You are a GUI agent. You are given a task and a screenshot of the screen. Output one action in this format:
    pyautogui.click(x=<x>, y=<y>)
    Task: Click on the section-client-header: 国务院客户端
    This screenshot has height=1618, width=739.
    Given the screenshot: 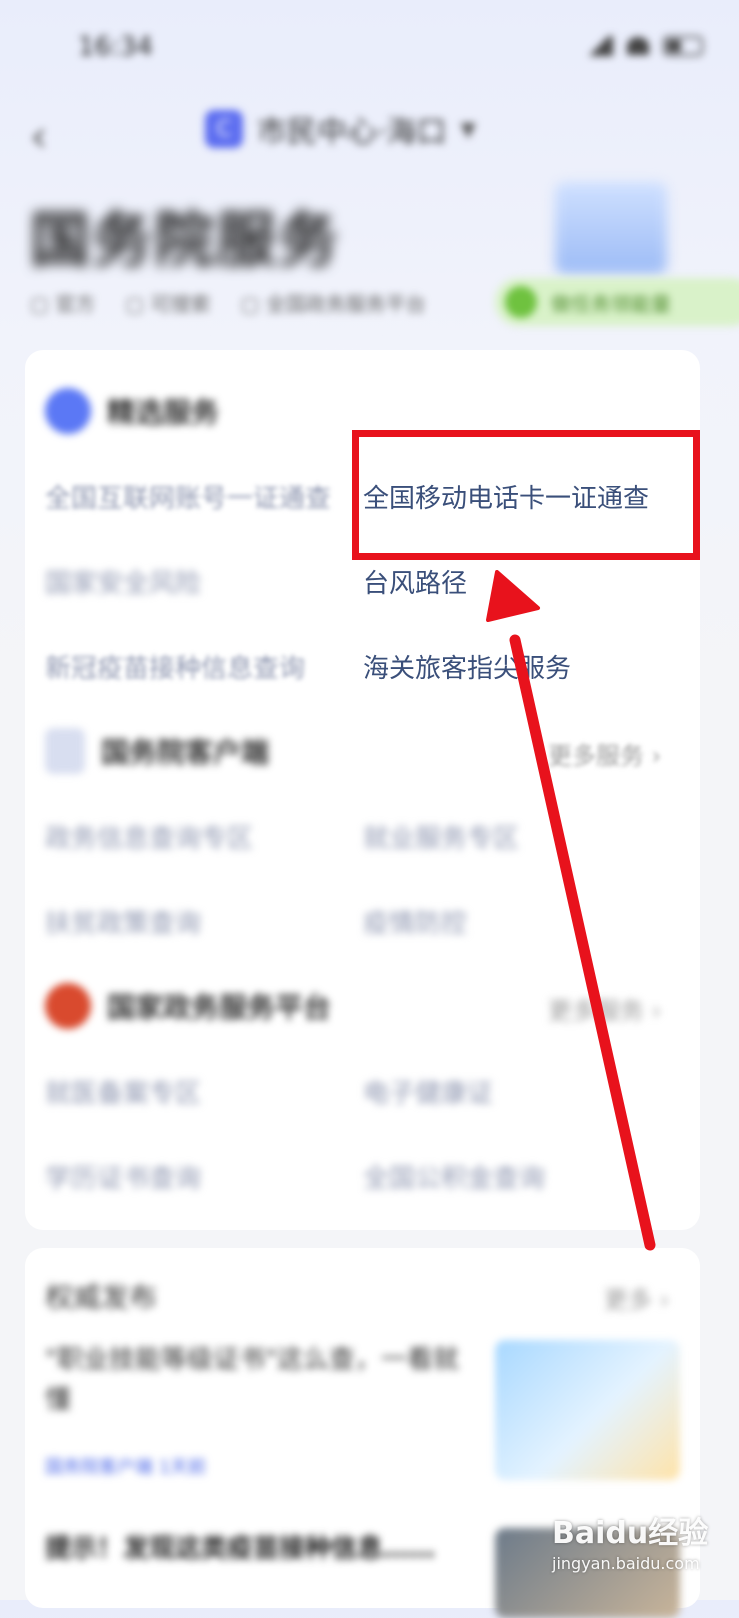 What is the action you would take?
    pyautogui.click(x=157, y=751)
    